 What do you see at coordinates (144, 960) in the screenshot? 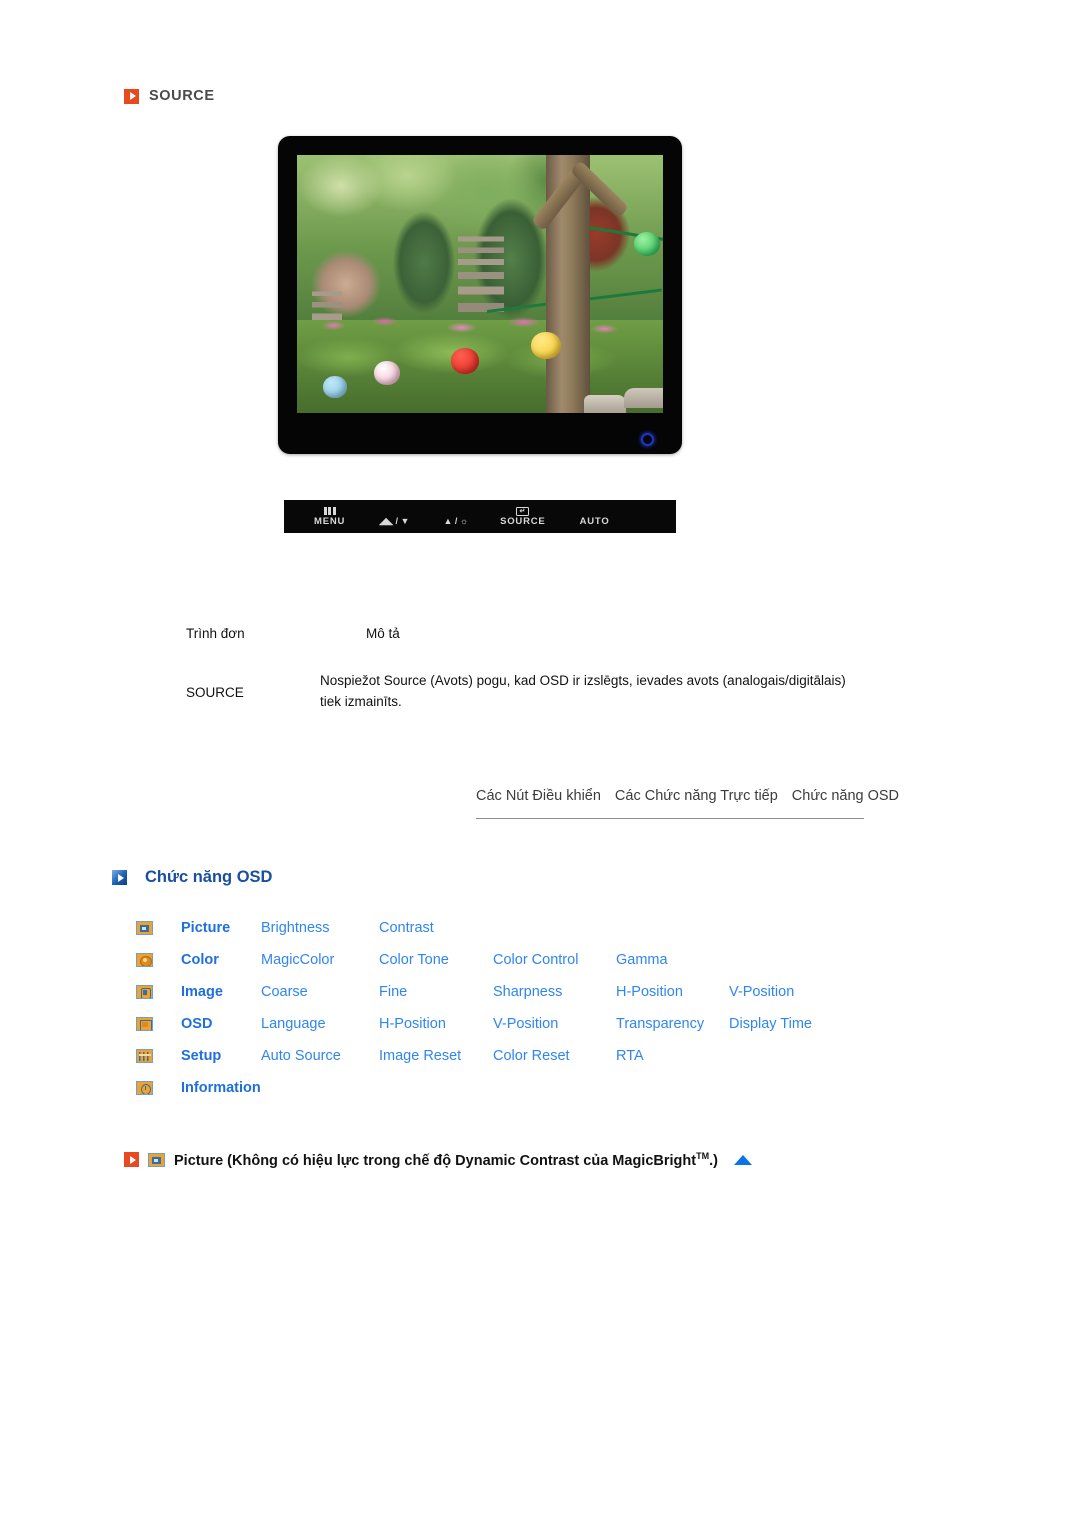
I see `color-icon` at bounding box center [144, 960].